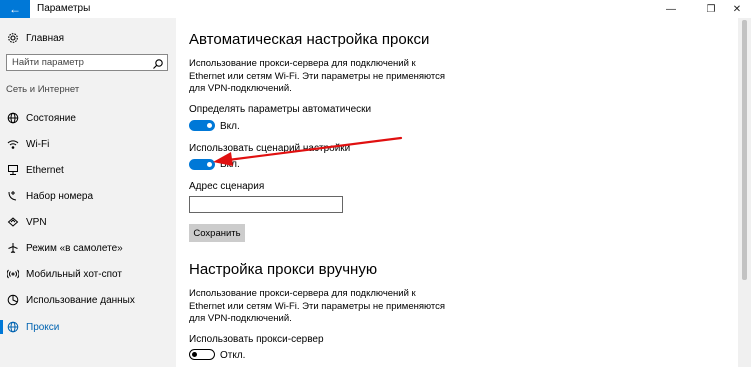 The height and width of the screenshot is (367, 751). I want to click on data-usage-icon, so click(13, 300).